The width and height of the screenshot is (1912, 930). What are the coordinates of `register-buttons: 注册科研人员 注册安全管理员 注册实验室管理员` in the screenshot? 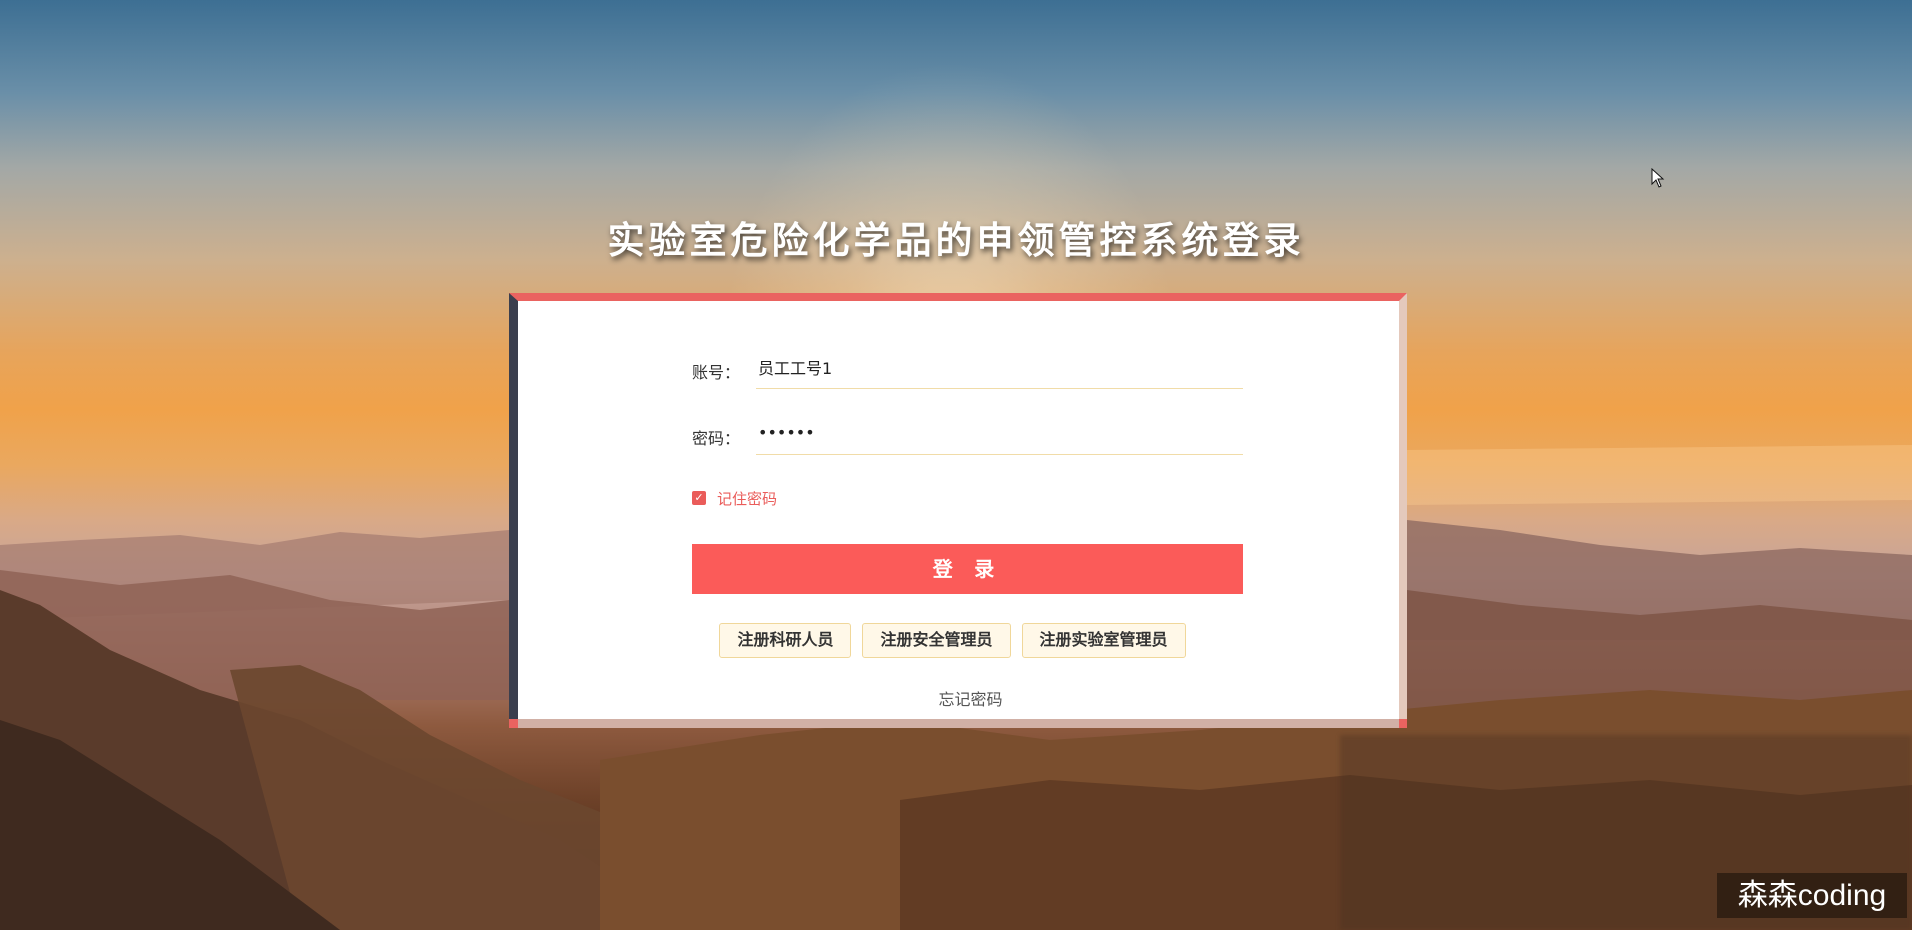 It's located at (958, 640).